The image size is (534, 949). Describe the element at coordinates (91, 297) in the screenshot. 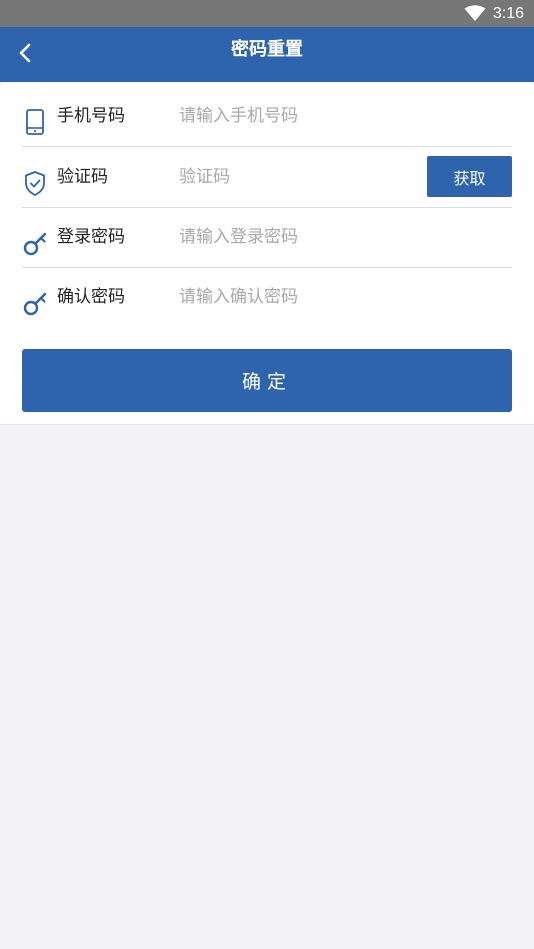

I see `confirm-password-label: 确认密码` at that location.